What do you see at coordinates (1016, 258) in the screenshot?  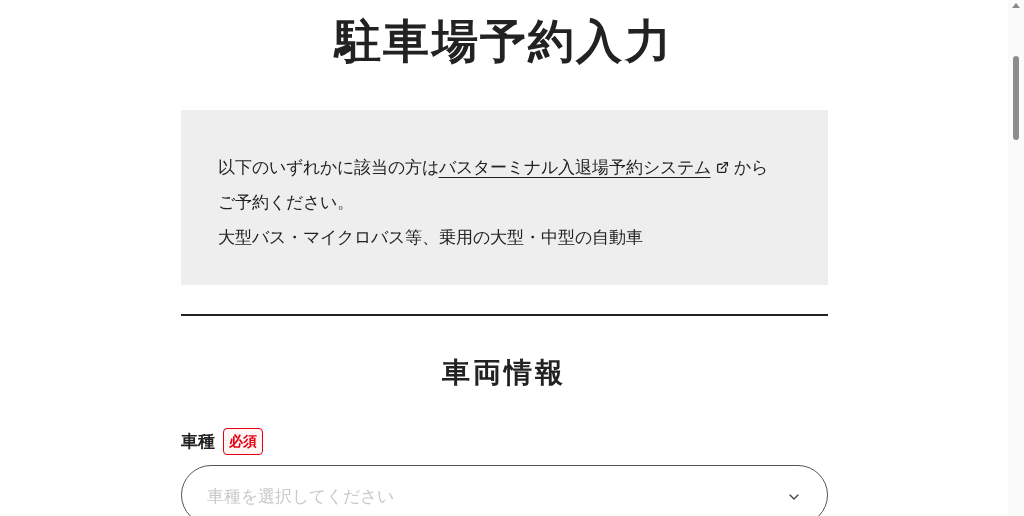 I see `scrollbar` at bounding box center [1016, 258].